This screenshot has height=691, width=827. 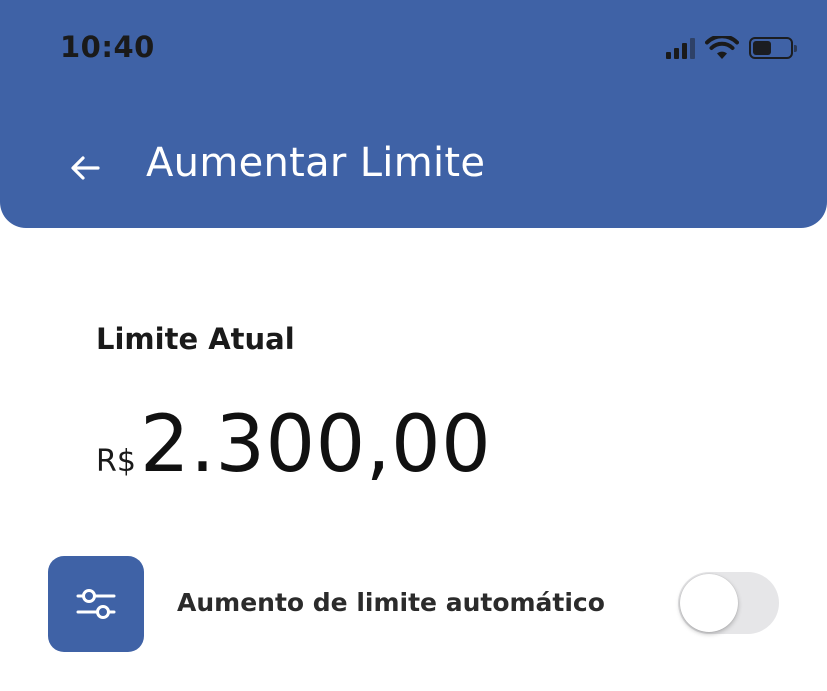 I want to click on toggle-knob, so click(x=709, y=603).